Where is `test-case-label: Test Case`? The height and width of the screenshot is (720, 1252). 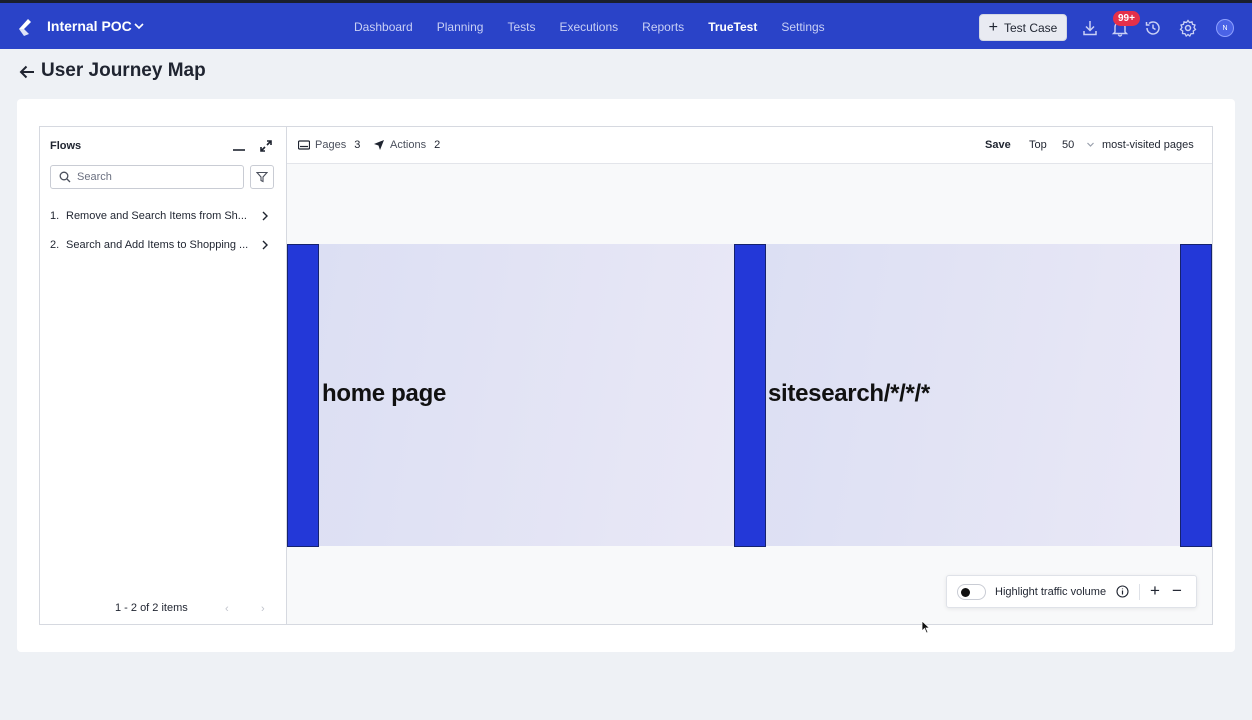
test-case-label: Test Case is located at coordinates (1030, 27).